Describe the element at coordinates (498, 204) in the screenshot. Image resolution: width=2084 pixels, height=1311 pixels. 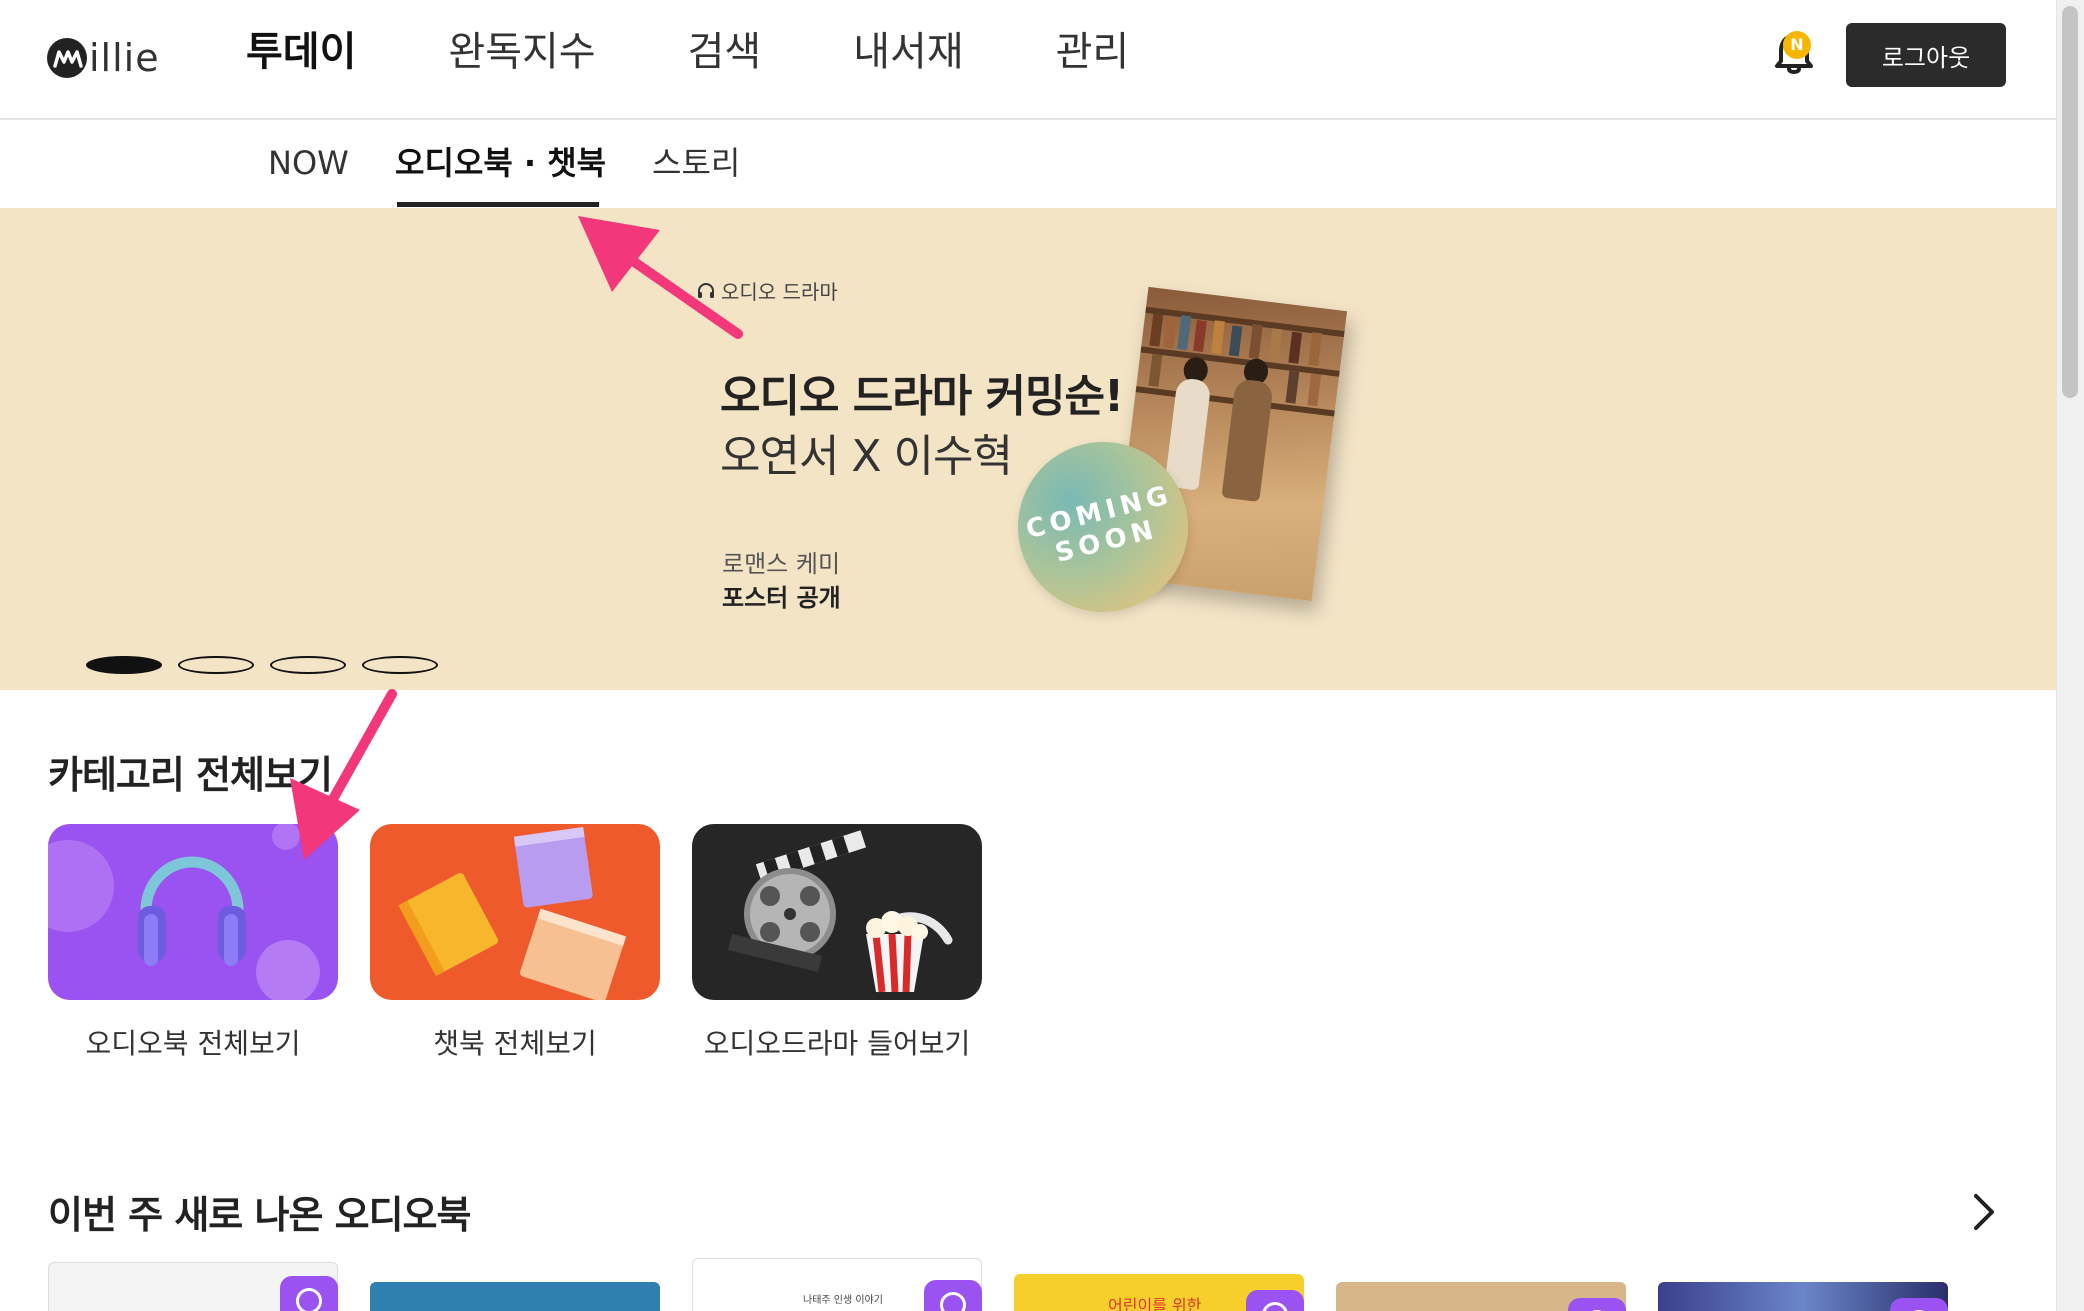
I see `active-tab-indicator` at that location.